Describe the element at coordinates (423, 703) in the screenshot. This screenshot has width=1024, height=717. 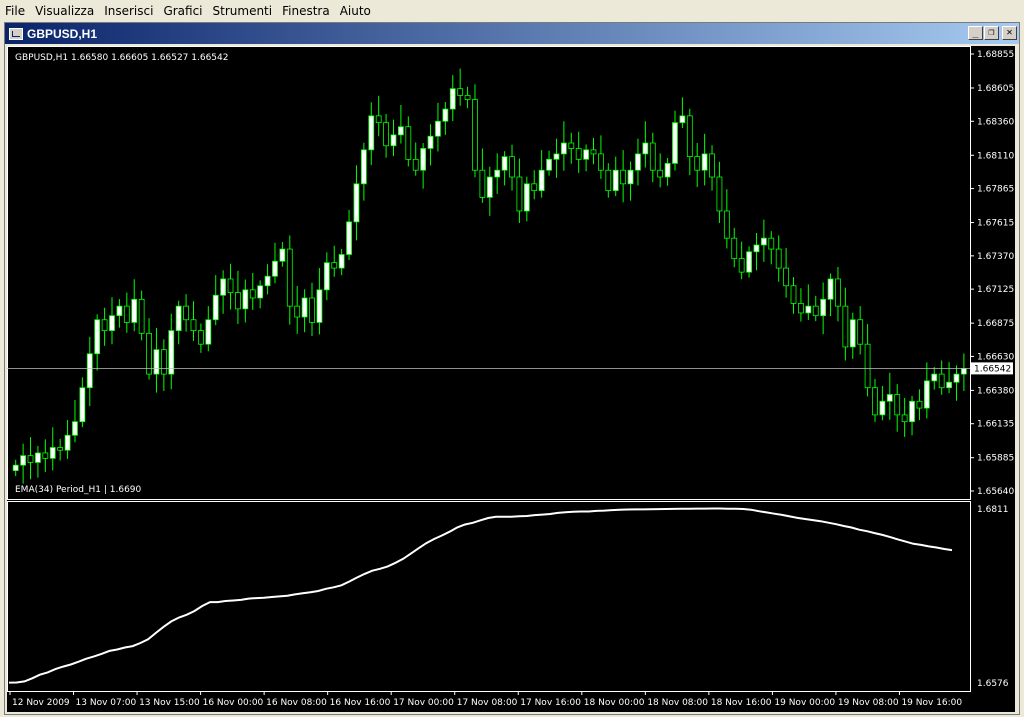
I see `time-tick-label: 17 Nov 00:00` at that location.